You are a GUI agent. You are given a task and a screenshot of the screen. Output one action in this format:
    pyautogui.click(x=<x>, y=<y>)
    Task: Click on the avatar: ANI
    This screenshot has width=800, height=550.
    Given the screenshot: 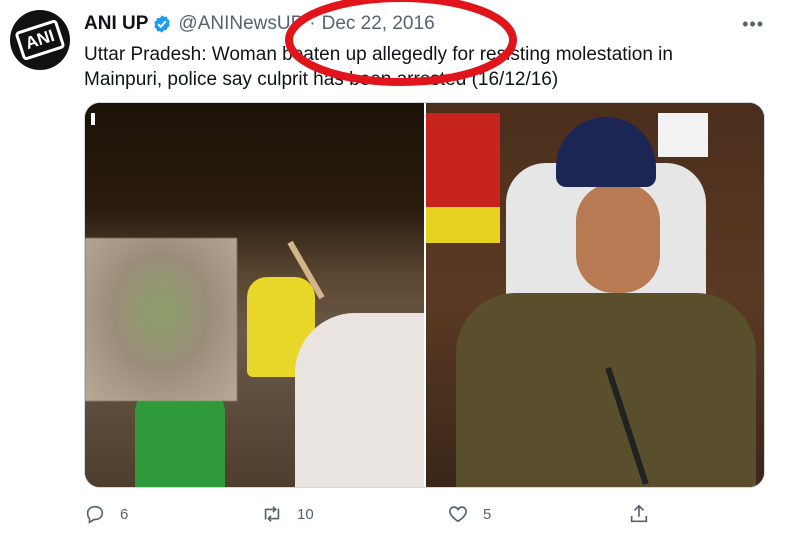 What is the action you would take?
    pyautogui.click(x=40, y=40)
    